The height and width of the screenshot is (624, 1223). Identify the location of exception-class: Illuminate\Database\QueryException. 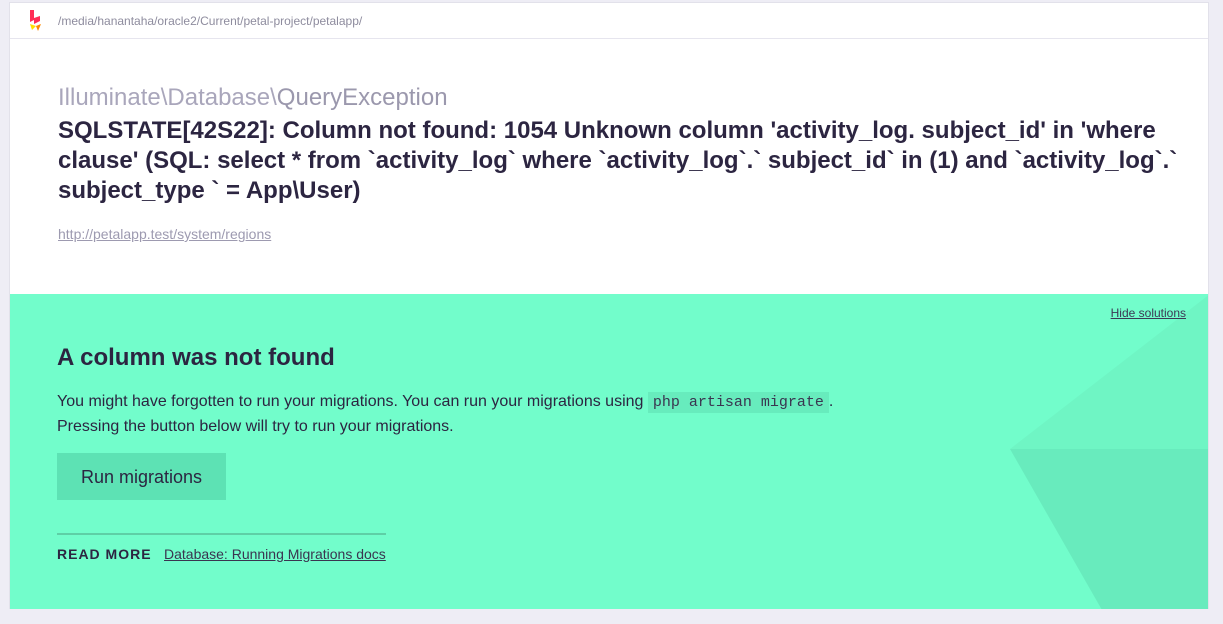
(253, 98).